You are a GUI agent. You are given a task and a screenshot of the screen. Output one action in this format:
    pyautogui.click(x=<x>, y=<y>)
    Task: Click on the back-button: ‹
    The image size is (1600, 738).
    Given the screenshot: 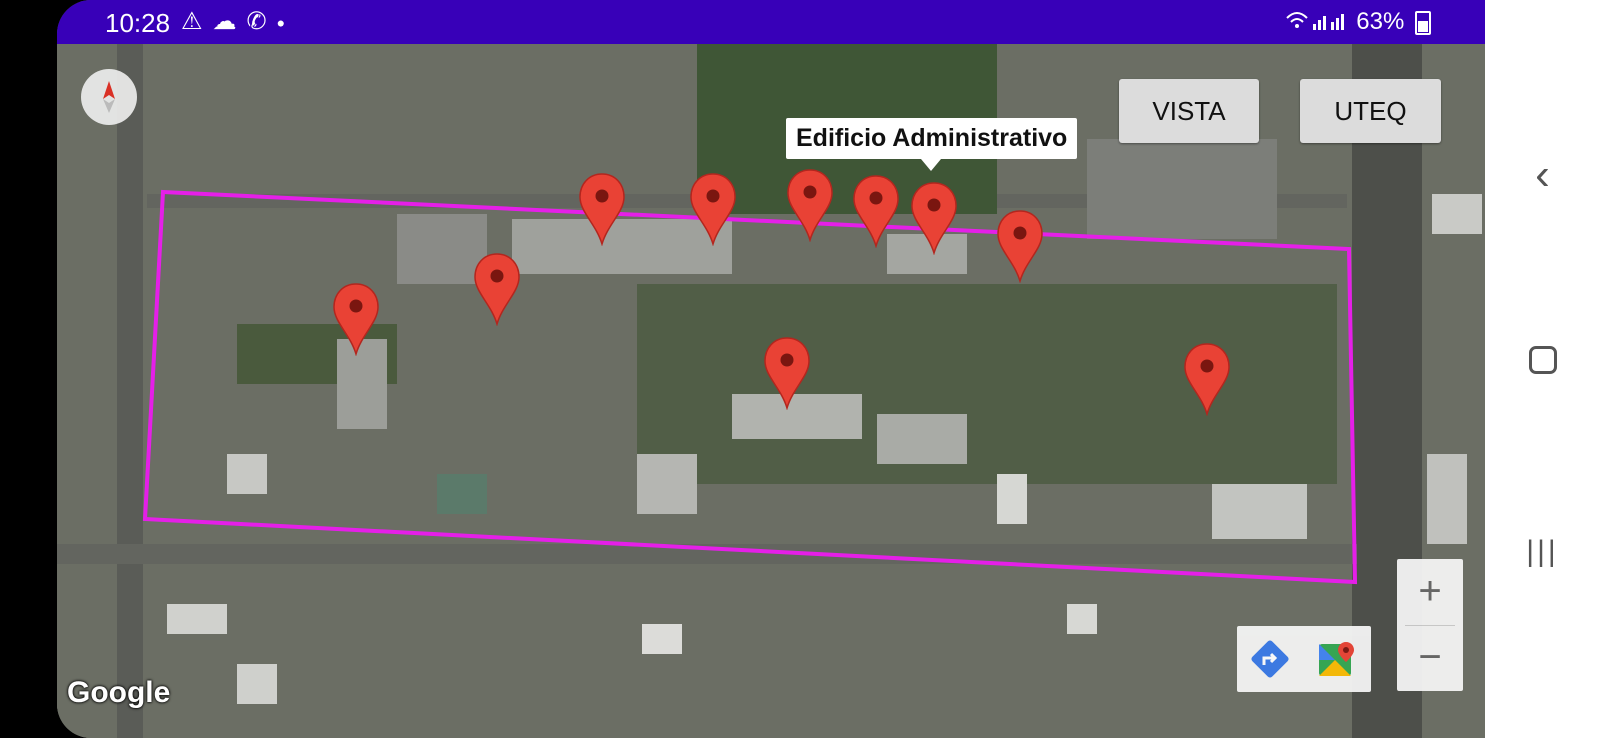 What is the action you would take?
    pyautogui.click(x=1542, y=175)
    